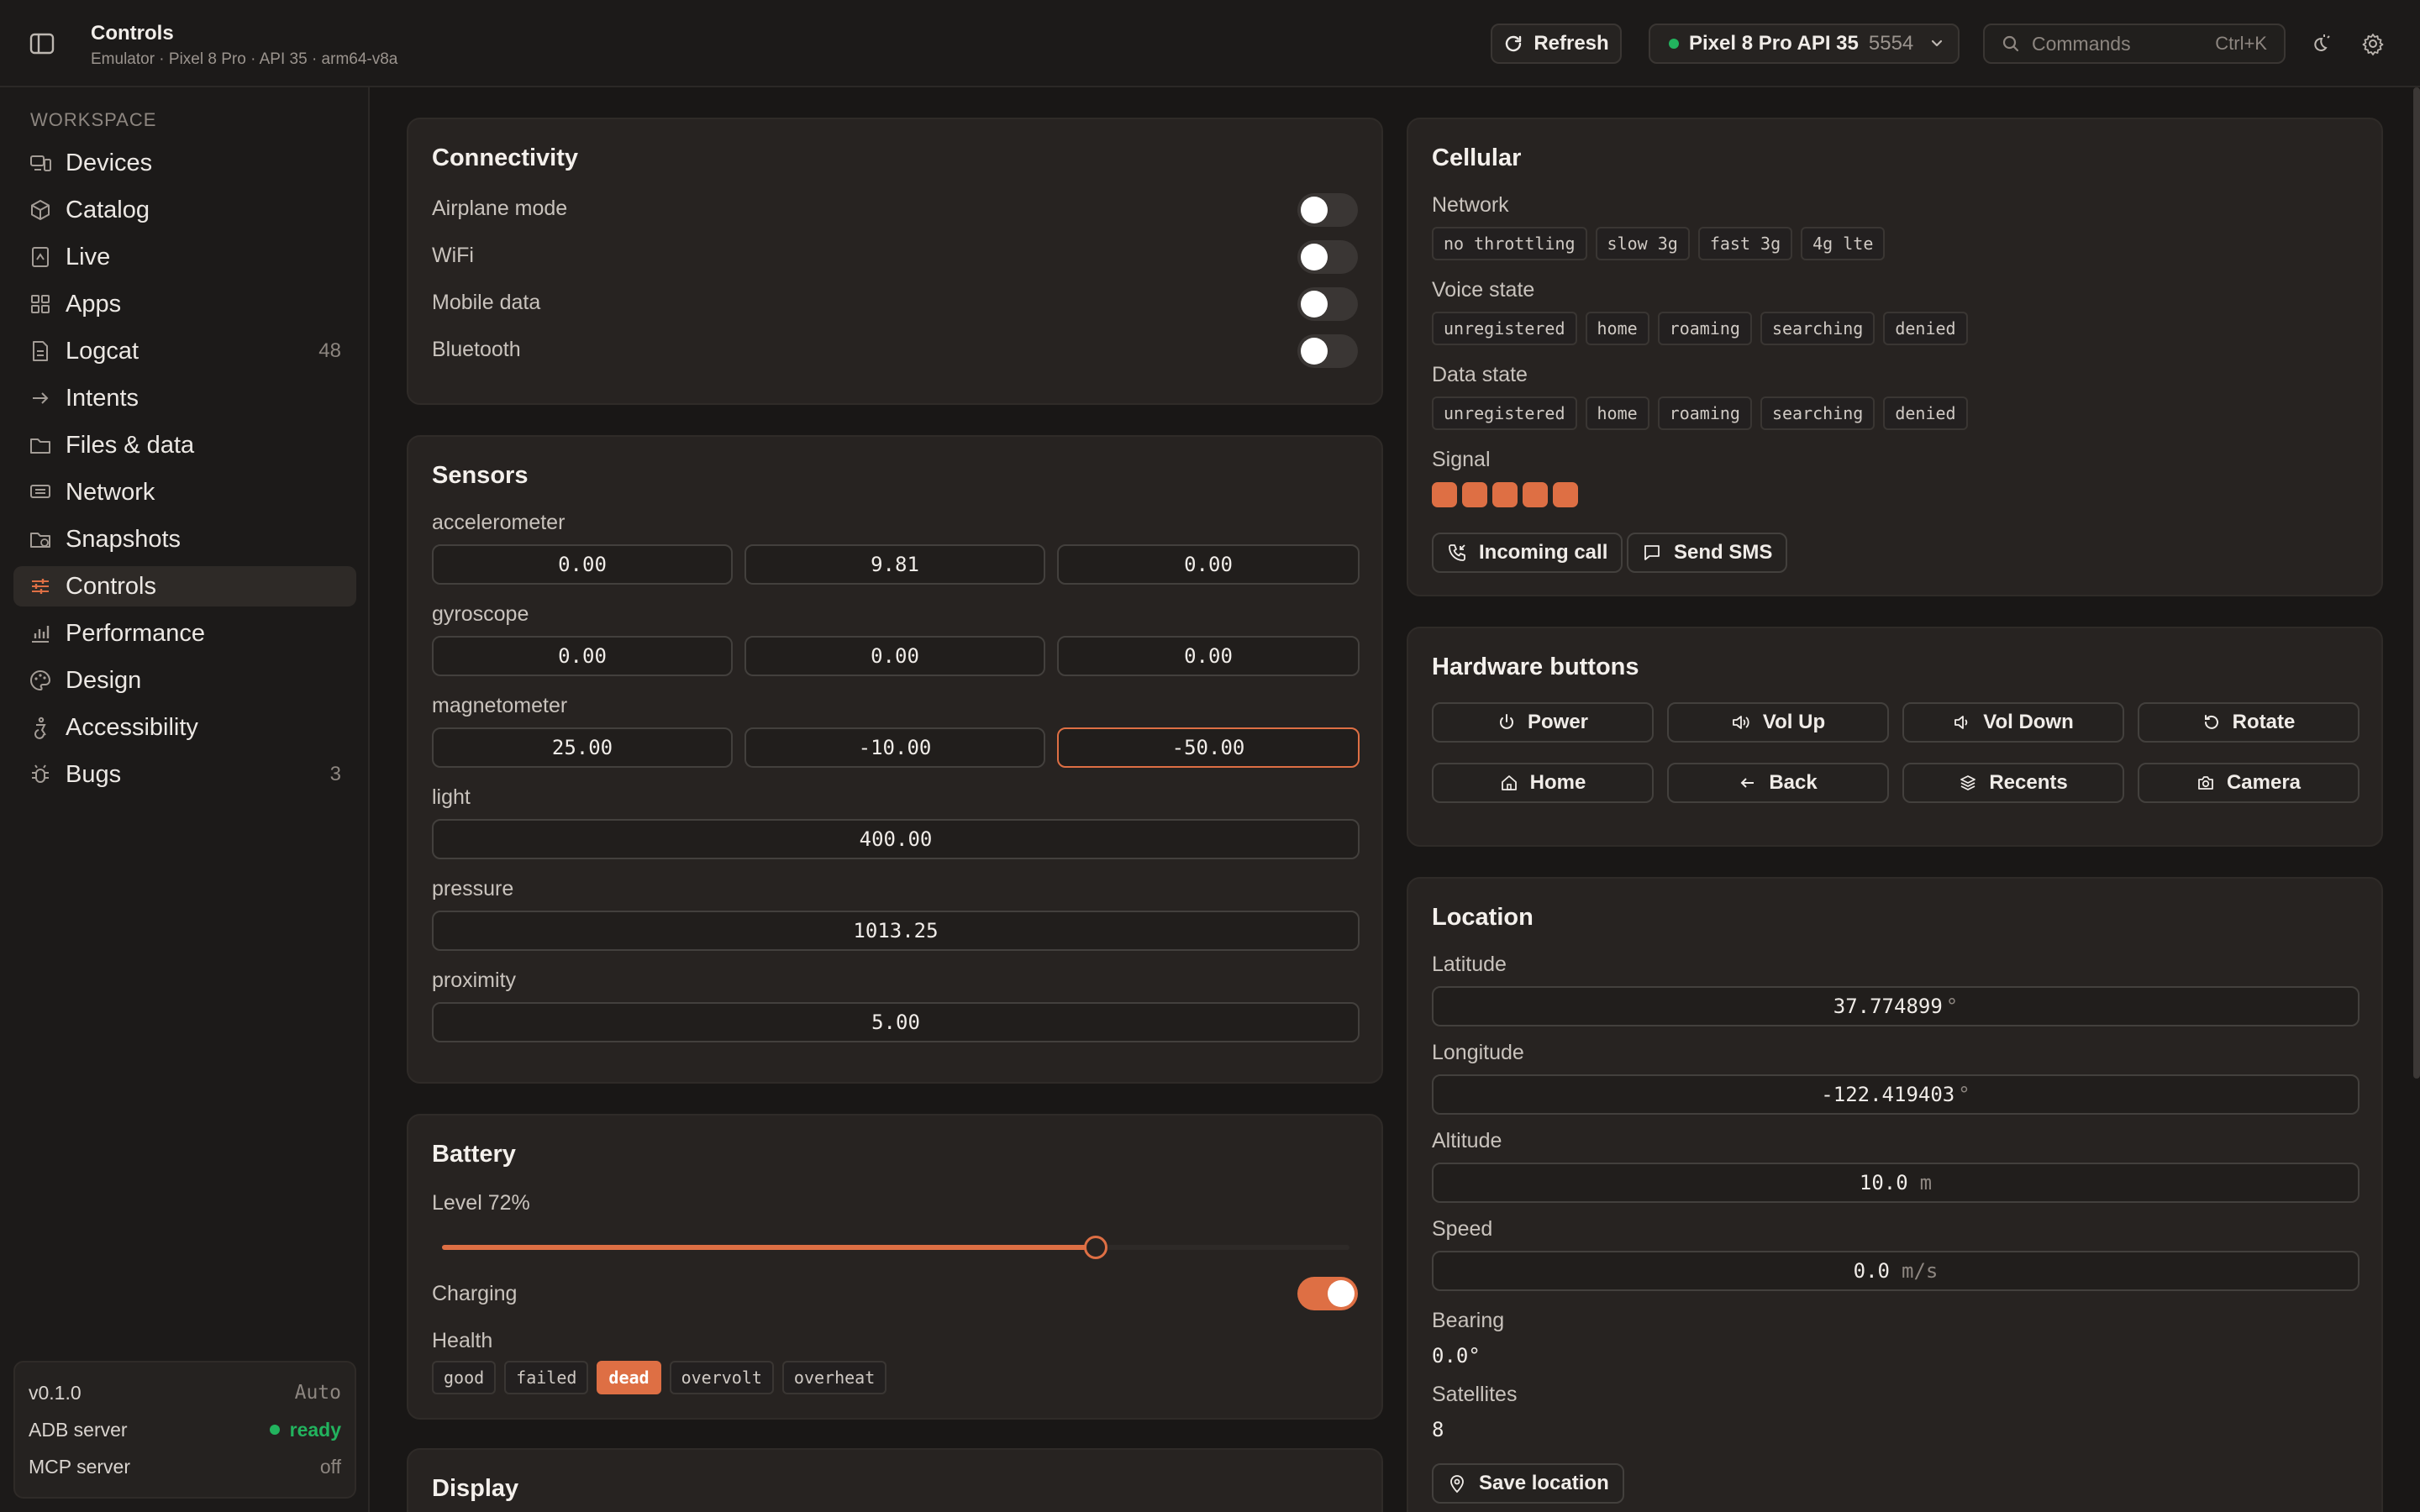 The width and height of the screenshot is (2420, 1512). Describe the element at coordinates (2013, 722) in the screenshot. I see `volume-down-button: Vol Down` at that location.